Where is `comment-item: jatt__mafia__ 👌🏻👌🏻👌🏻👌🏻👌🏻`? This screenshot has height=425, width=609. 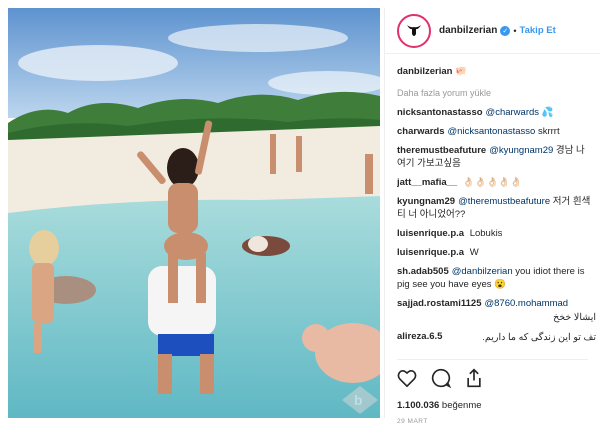
comment-item: jatt__mafia__ 👌🏻👌🏻👌🏻👌🏻👌🏻 is located at coordinates (496, 182).